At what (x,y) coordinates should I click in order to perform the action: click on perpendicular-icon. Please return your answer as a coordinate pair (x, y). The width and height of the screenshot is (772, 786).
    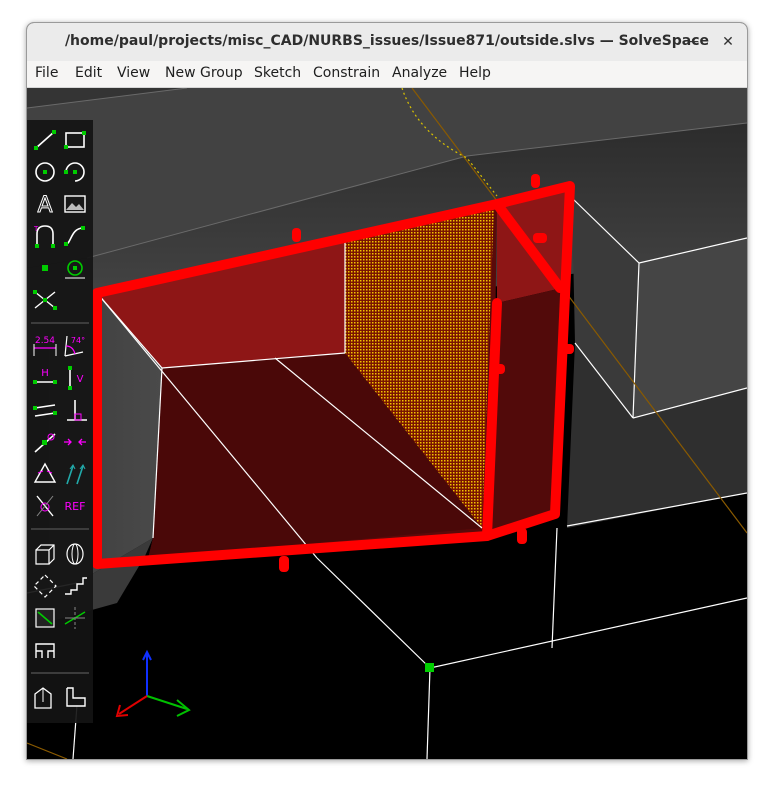
    Looking at the image, I should click on (75, 410).